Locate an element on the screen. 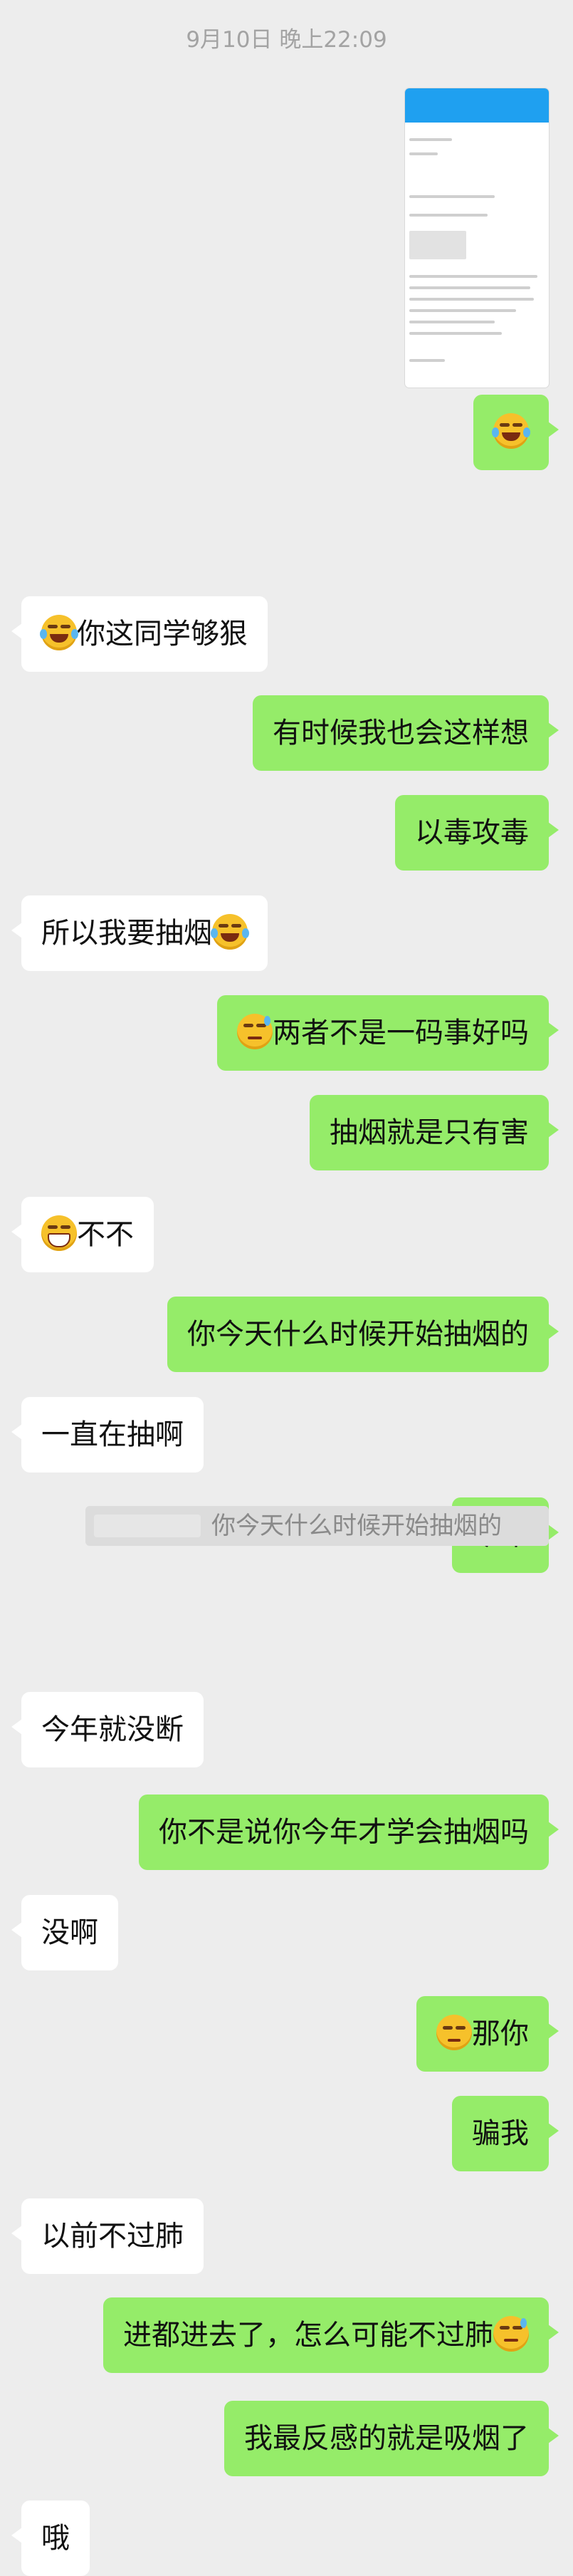 The width and height of the screenshot is (573, 2576). outgoing-message-bubble: 两者不是一码事好吗 is located at coordinates (388, 1033).